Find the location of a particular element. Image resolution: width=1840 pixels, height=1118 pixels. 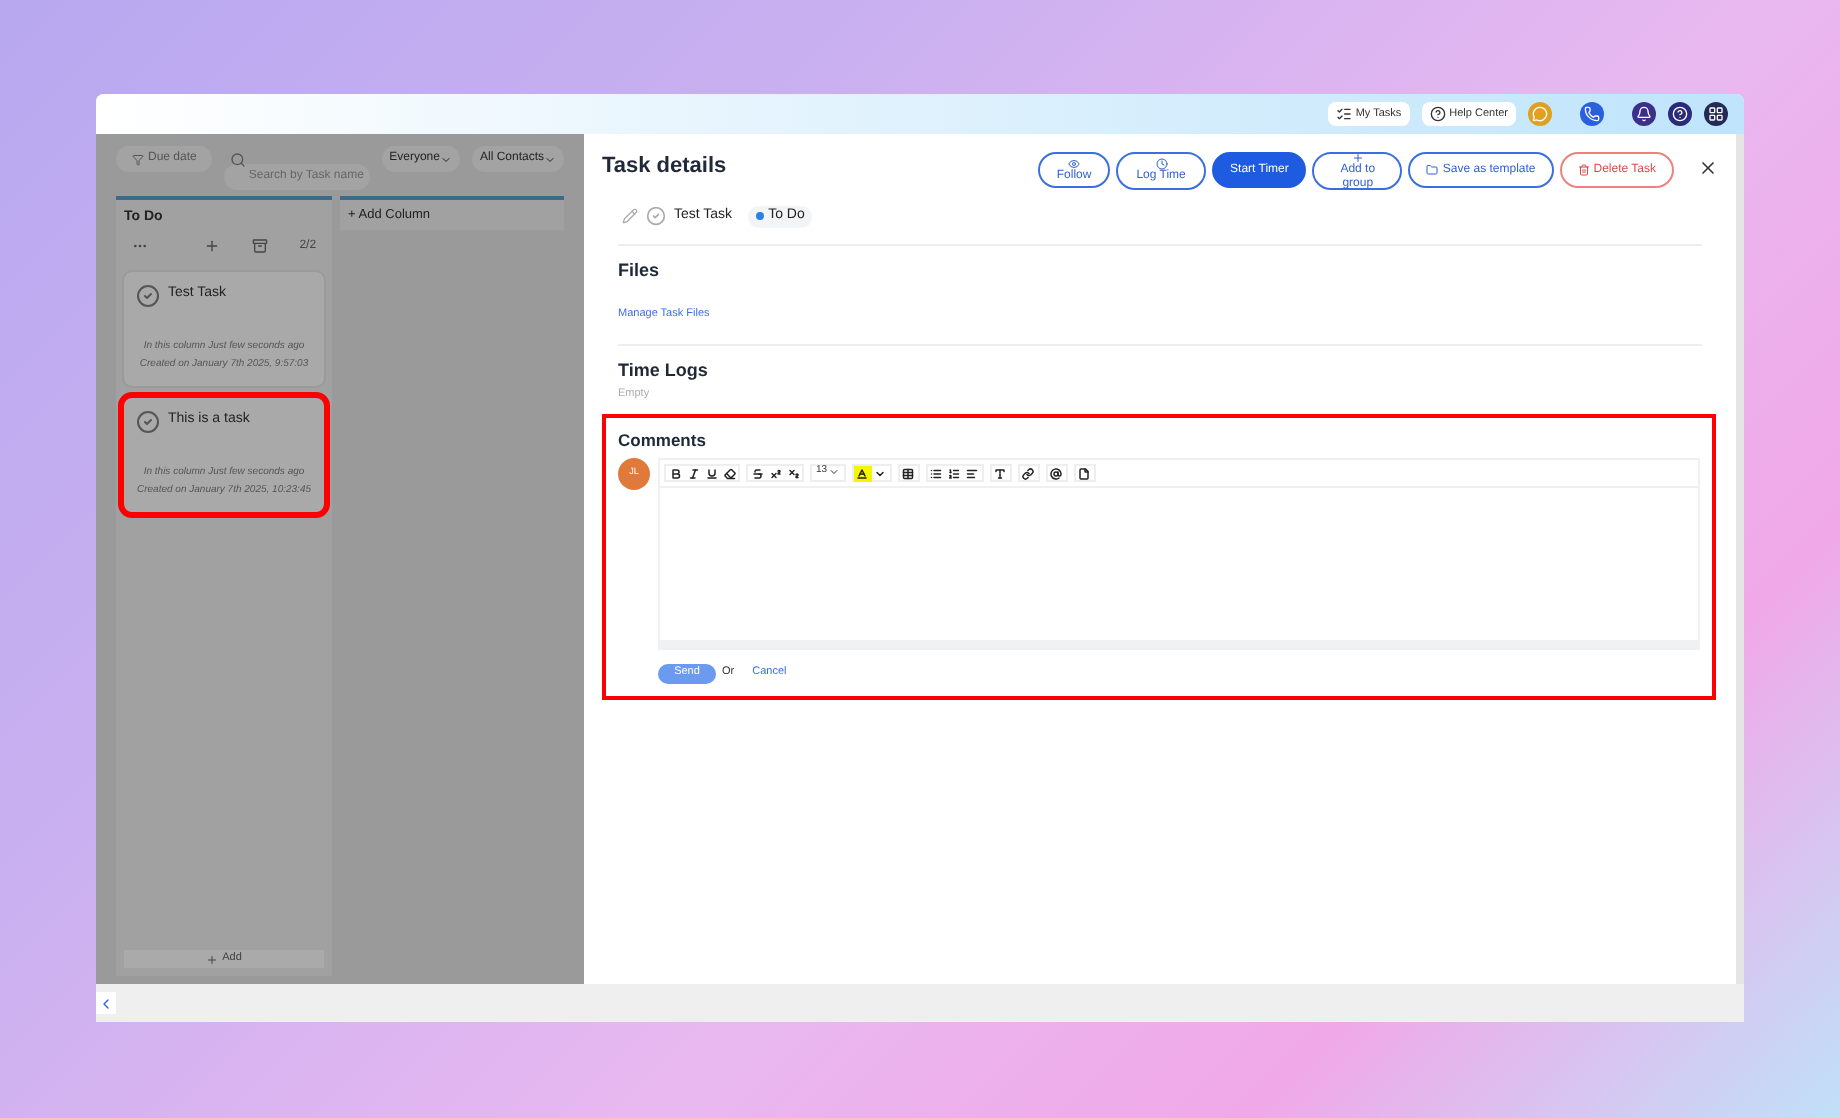

archive-icon is located at coordinates (259, 246).